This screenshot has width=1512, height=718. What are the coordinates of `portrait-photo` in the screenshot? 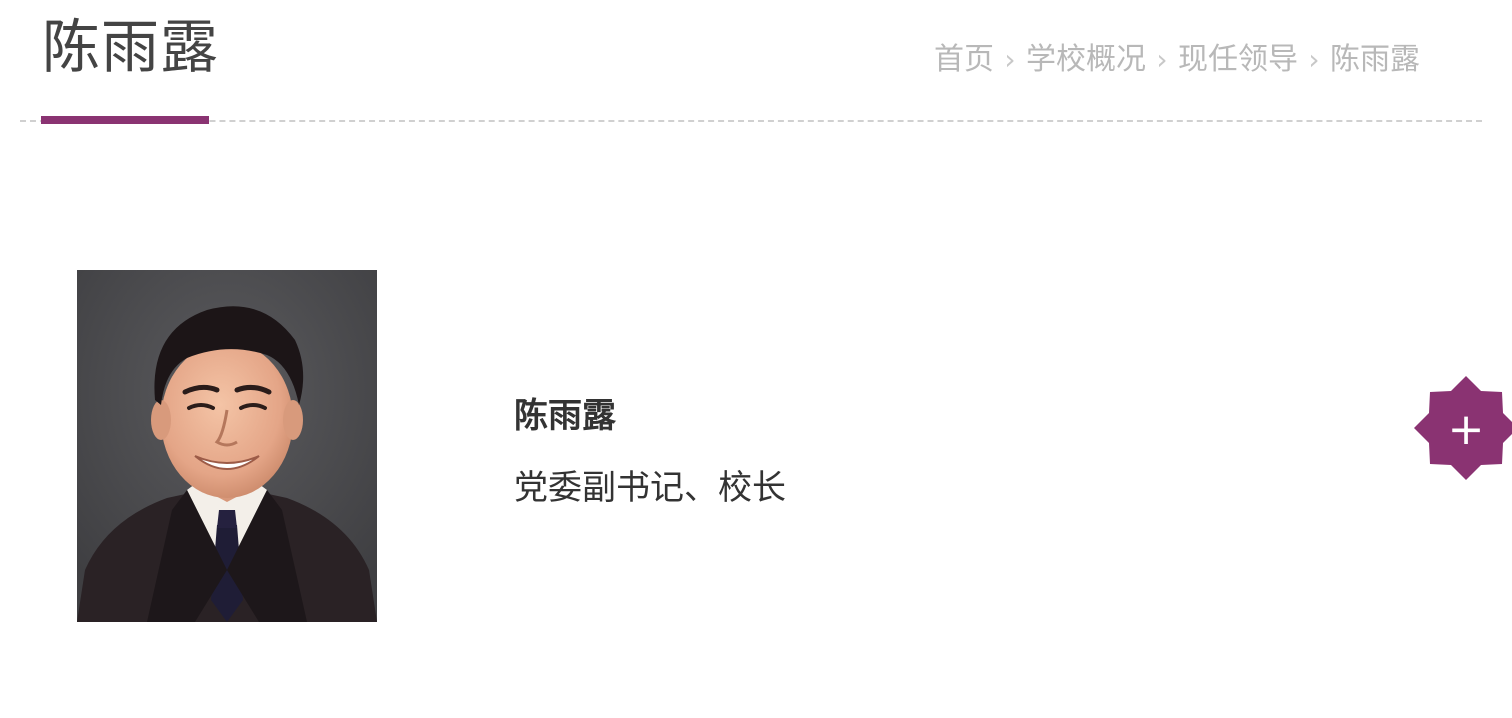 It's located at (227, 446).